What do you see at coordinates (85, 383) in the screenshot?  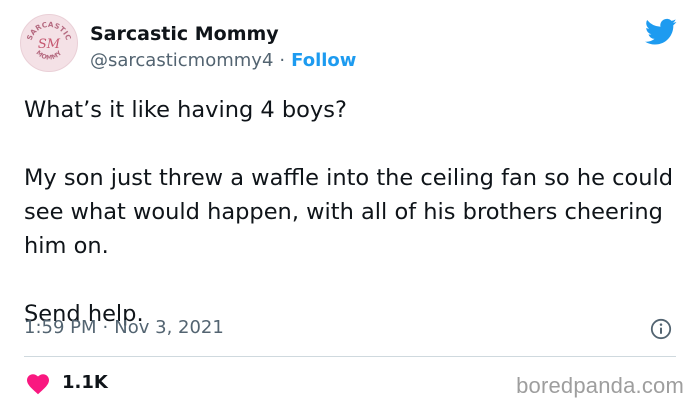 I see `like-count: 1.1K` at bounding box center [85, 383].